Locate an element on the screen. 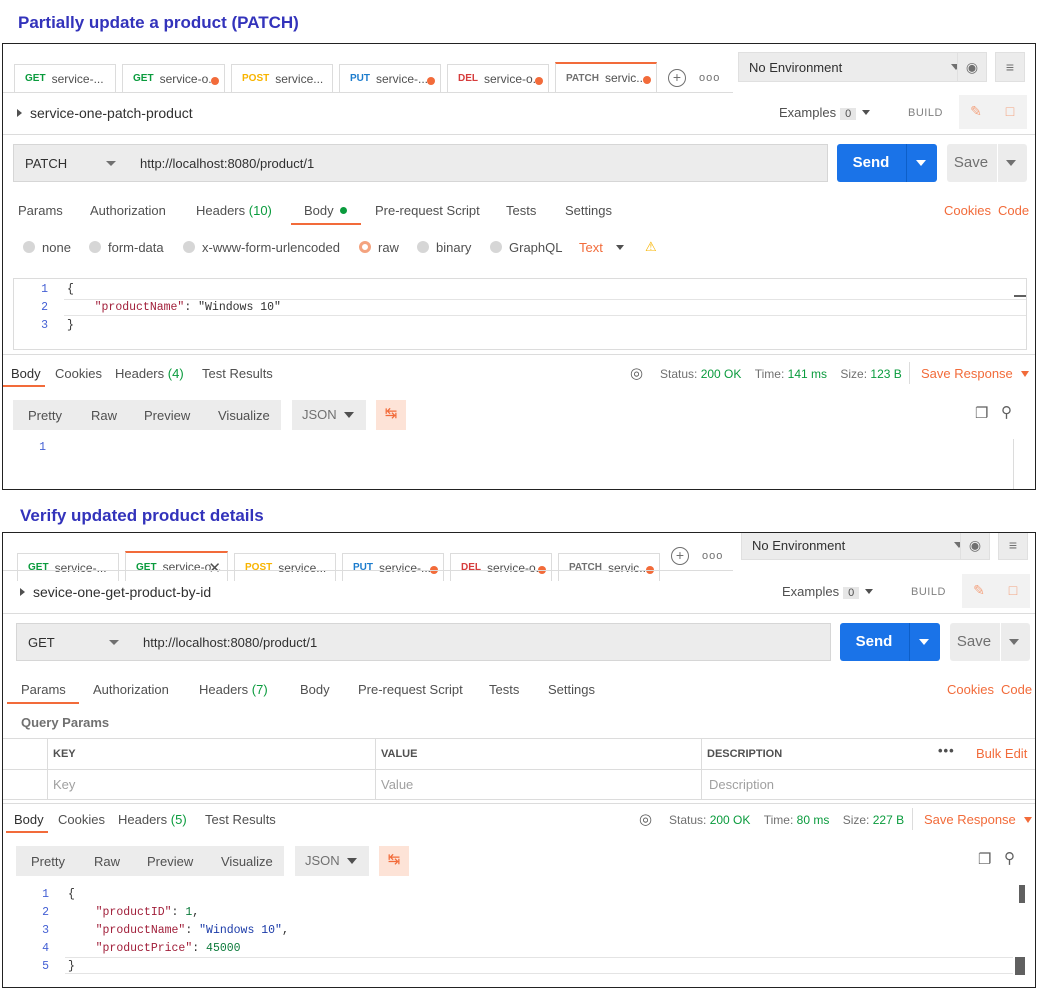 This screenshot has width=1040, height=1001. cookies-link: Cookies is located at coordinates (970, 689).